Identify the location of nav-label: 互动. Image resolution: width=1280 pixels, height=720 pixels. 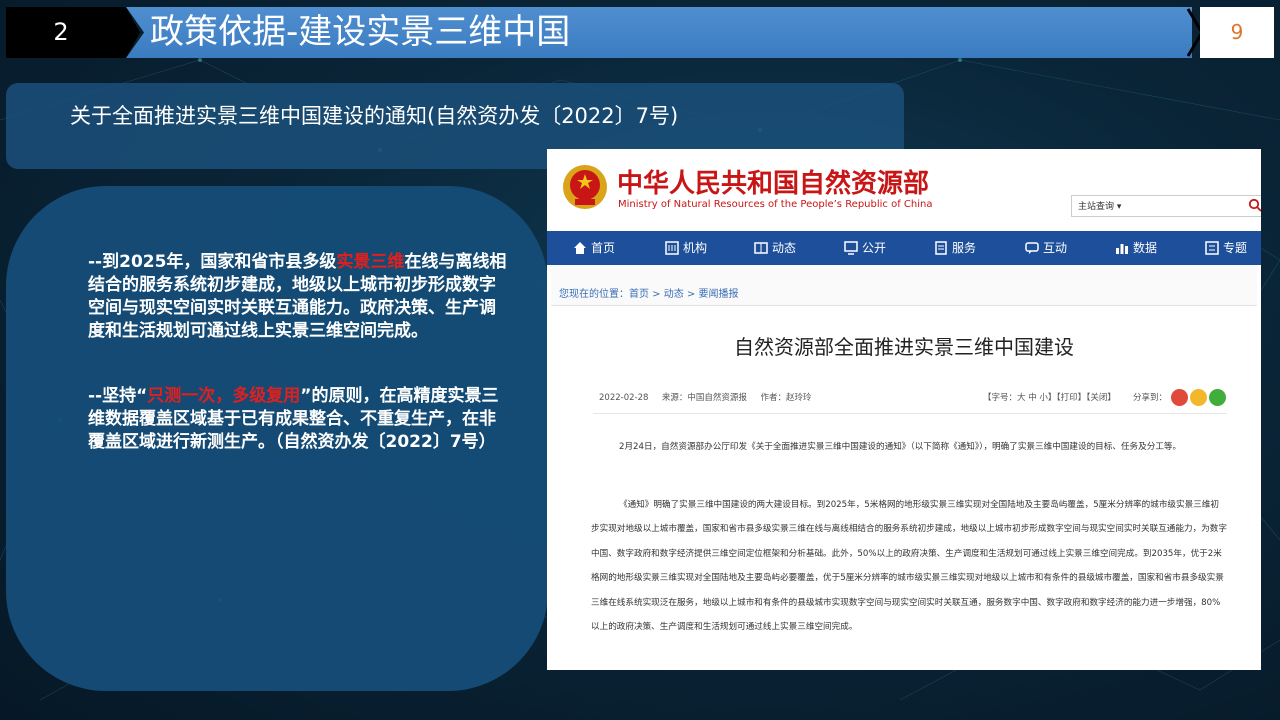
(1055, 248).